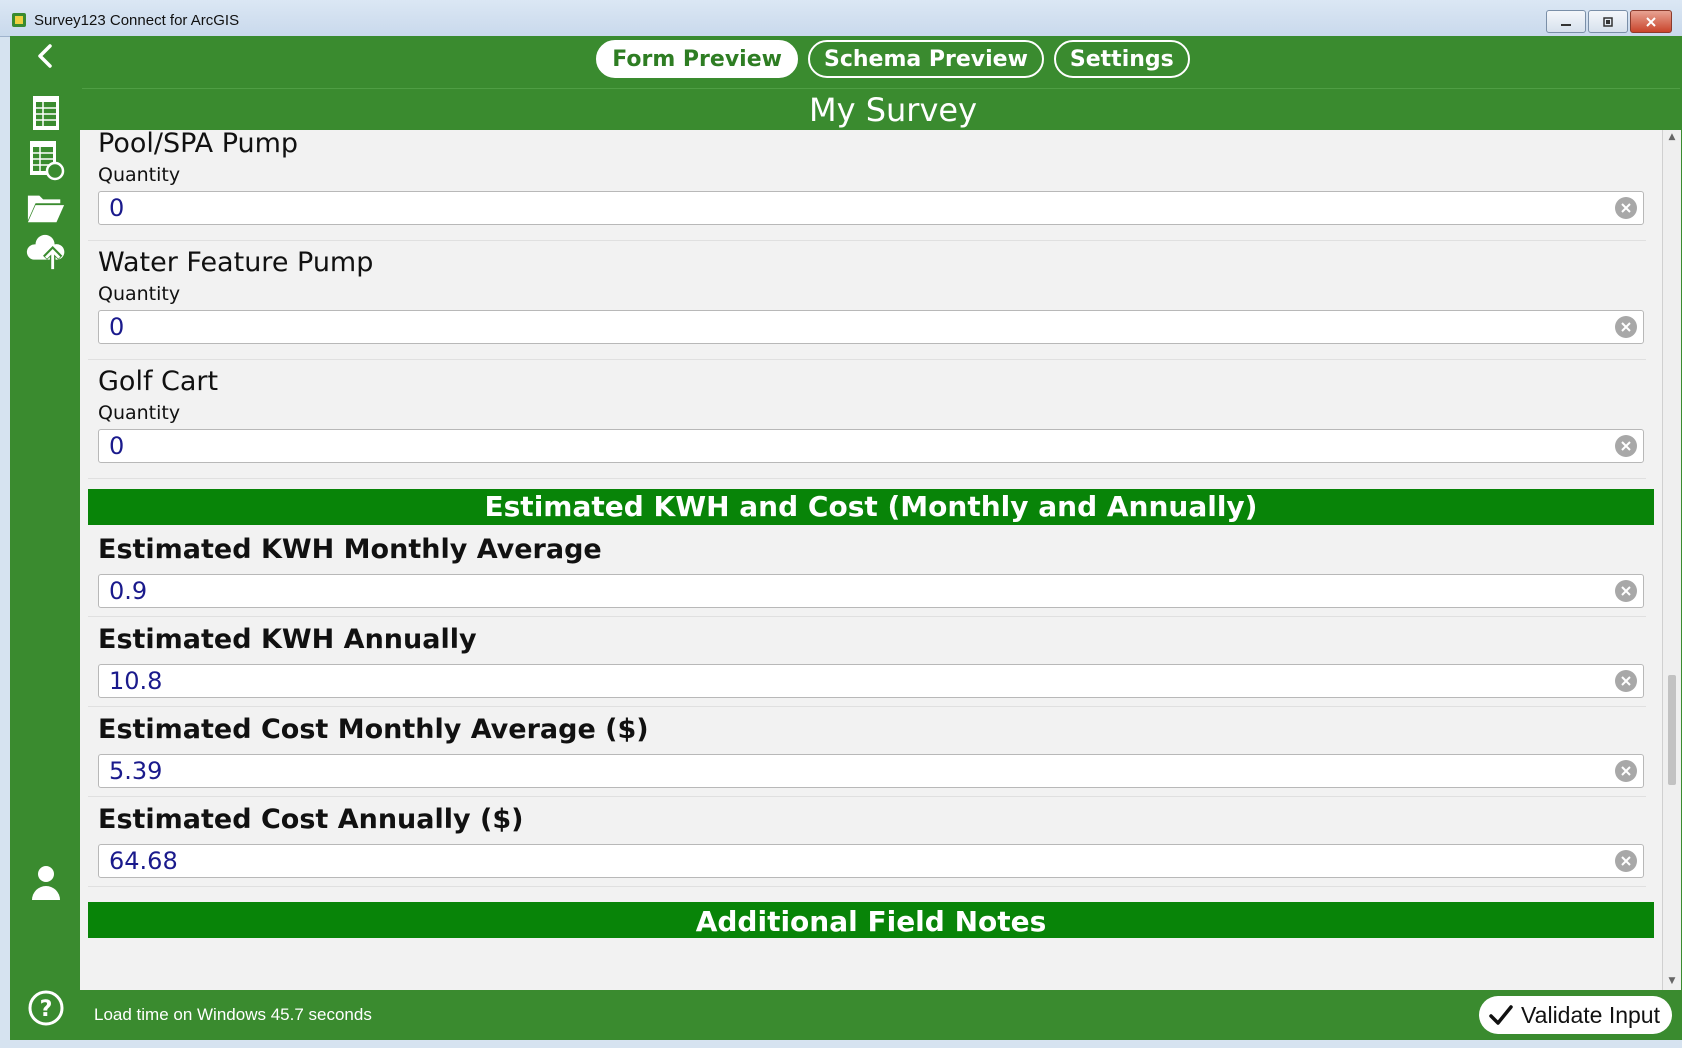  Describe the element at coordinates (373, 729) in the screenshot. I see `question-title: Estimated Cost Monthly Average ($)` at that location.